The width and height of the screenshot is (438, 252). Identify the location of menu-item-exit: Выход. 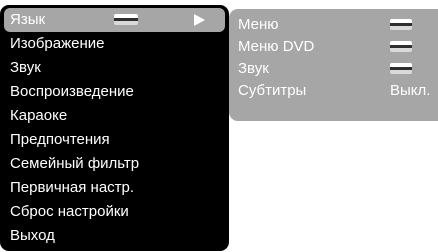
(114, 236).